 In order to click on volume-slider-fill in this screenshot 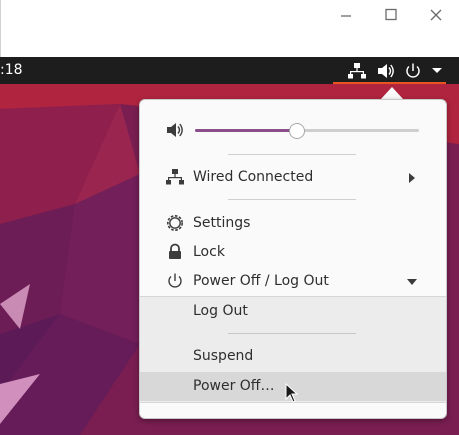, I will do `click(245, 130)`.